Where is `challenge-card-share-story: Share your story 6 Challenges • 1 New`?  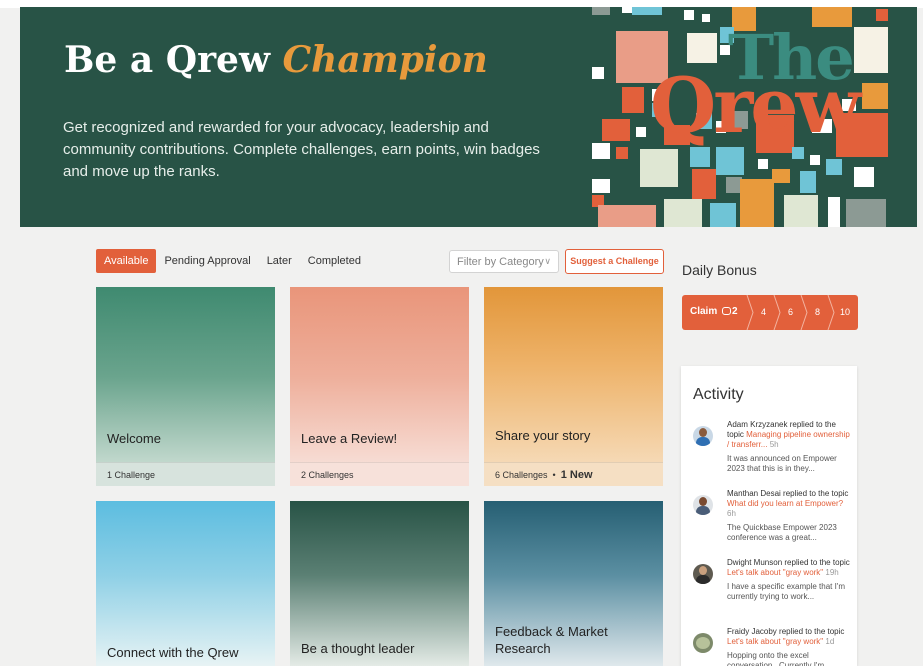
challenge-card-share-story: Share your story 6 Challenges • 1 New is located at coordinates (573, 386).